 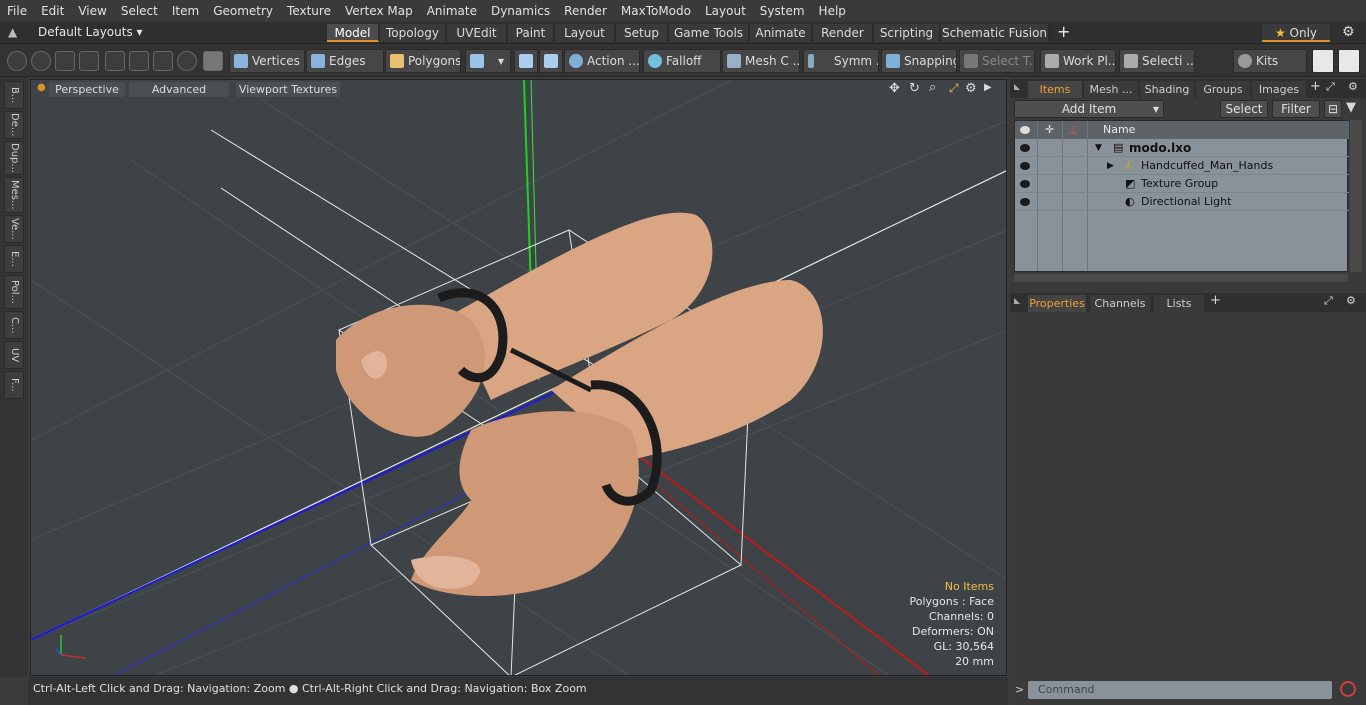 What do you see at coordinates (243, 11) in the screenshot?
I see `menu-geometry: Geometry` at bounding box center [243, 11].